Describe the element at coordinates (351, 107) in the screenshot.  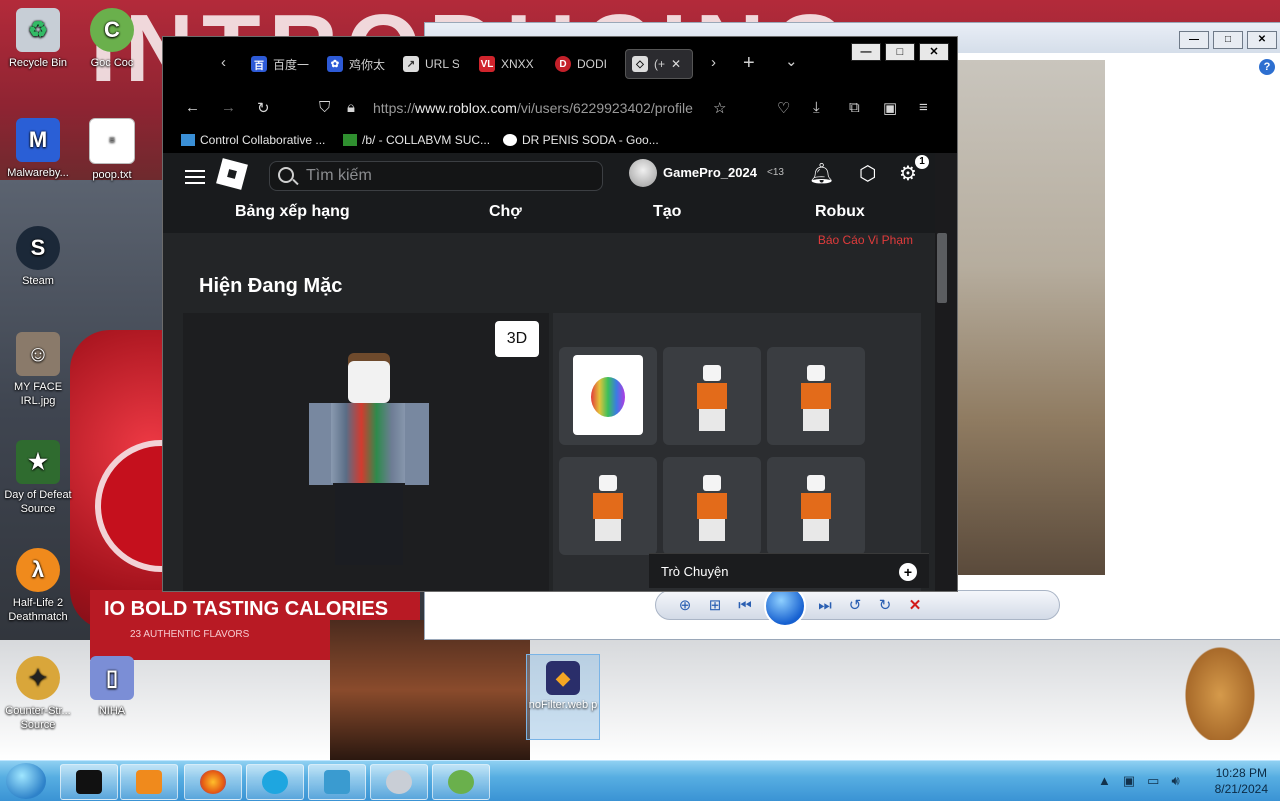
I see `lock-icon: 🔒︎` at that location.